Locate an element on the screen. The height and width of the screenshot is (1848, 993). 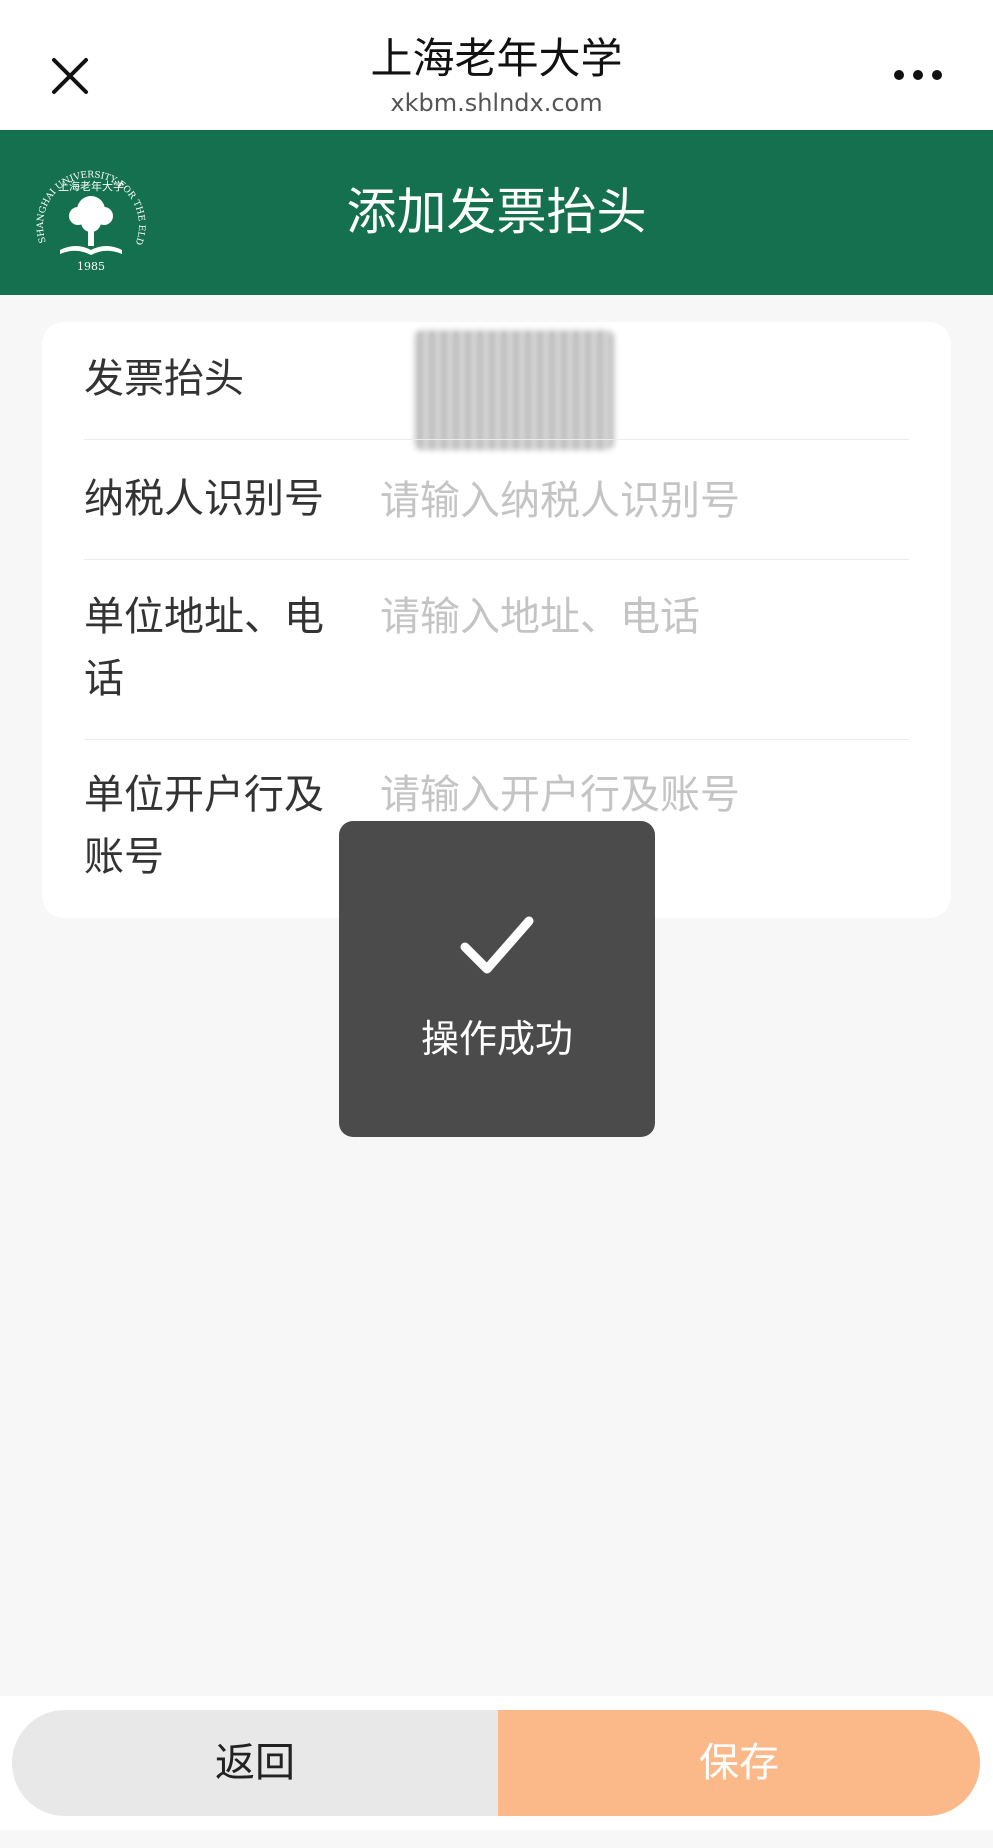
bank-account-label: 单位开户行及账号 is located at coordinates (204, 826).